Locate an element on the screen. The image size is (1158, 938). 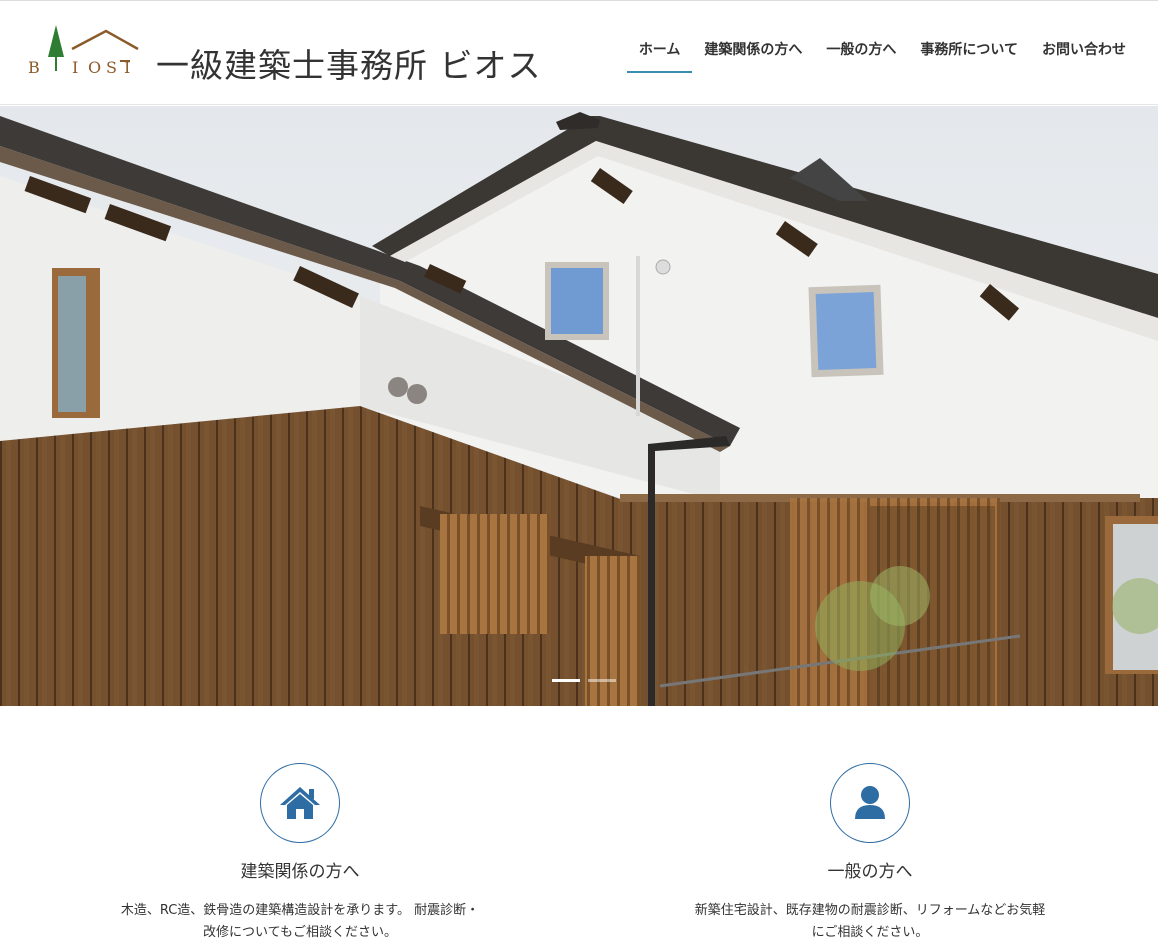
nav-item-about-office: 事務所について is located at coordinates (969, 52).